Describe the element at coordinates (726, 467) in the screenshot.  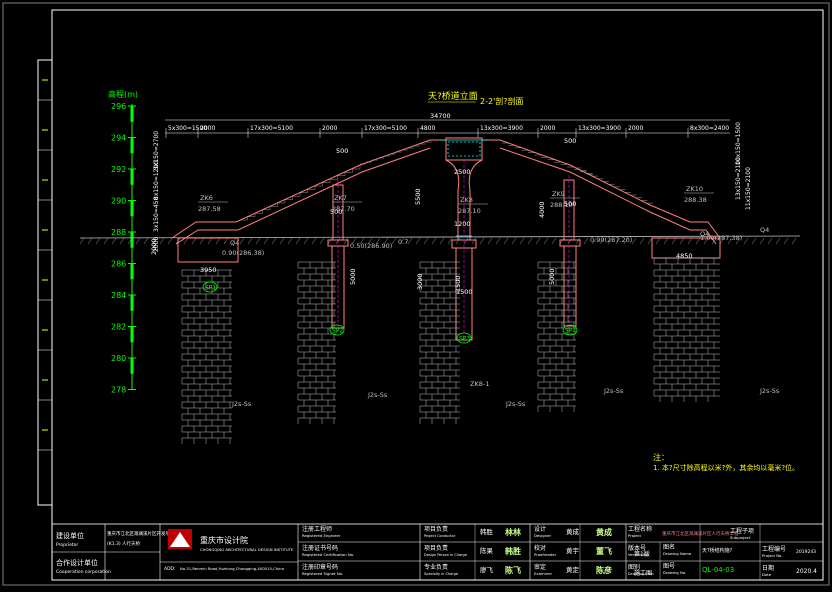
I see `note-text: 1. 本?尺寸除高程以米?外，其余均以毫米?位。` at that location.